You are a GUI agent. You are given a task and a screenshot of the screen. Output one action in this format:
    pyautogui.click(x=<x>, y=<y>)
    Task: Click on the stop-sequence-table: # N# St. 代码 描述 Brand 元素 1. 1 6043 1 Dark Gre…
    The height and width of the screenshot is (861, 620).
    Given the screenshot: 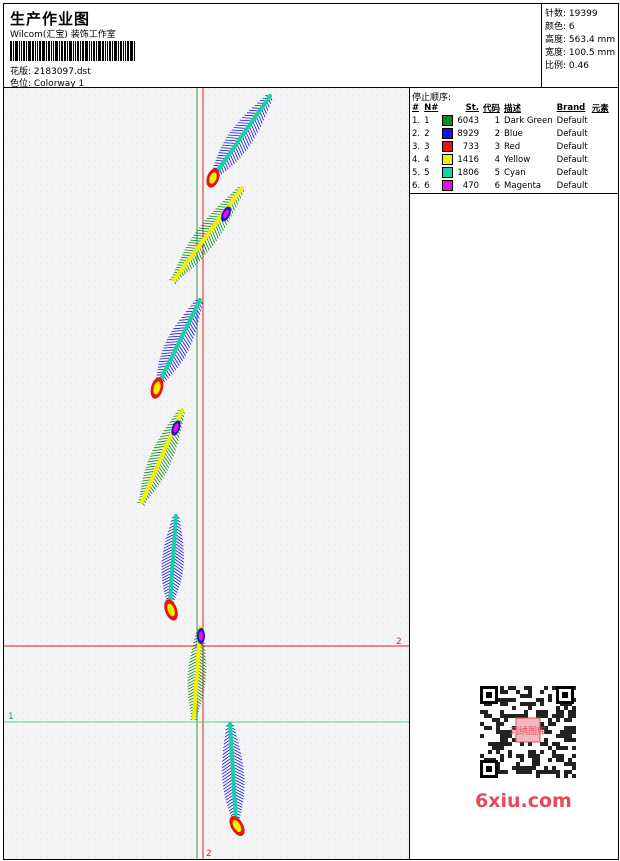 What is the action you would take?
    pyautogui.click(x=510, y=146)
    